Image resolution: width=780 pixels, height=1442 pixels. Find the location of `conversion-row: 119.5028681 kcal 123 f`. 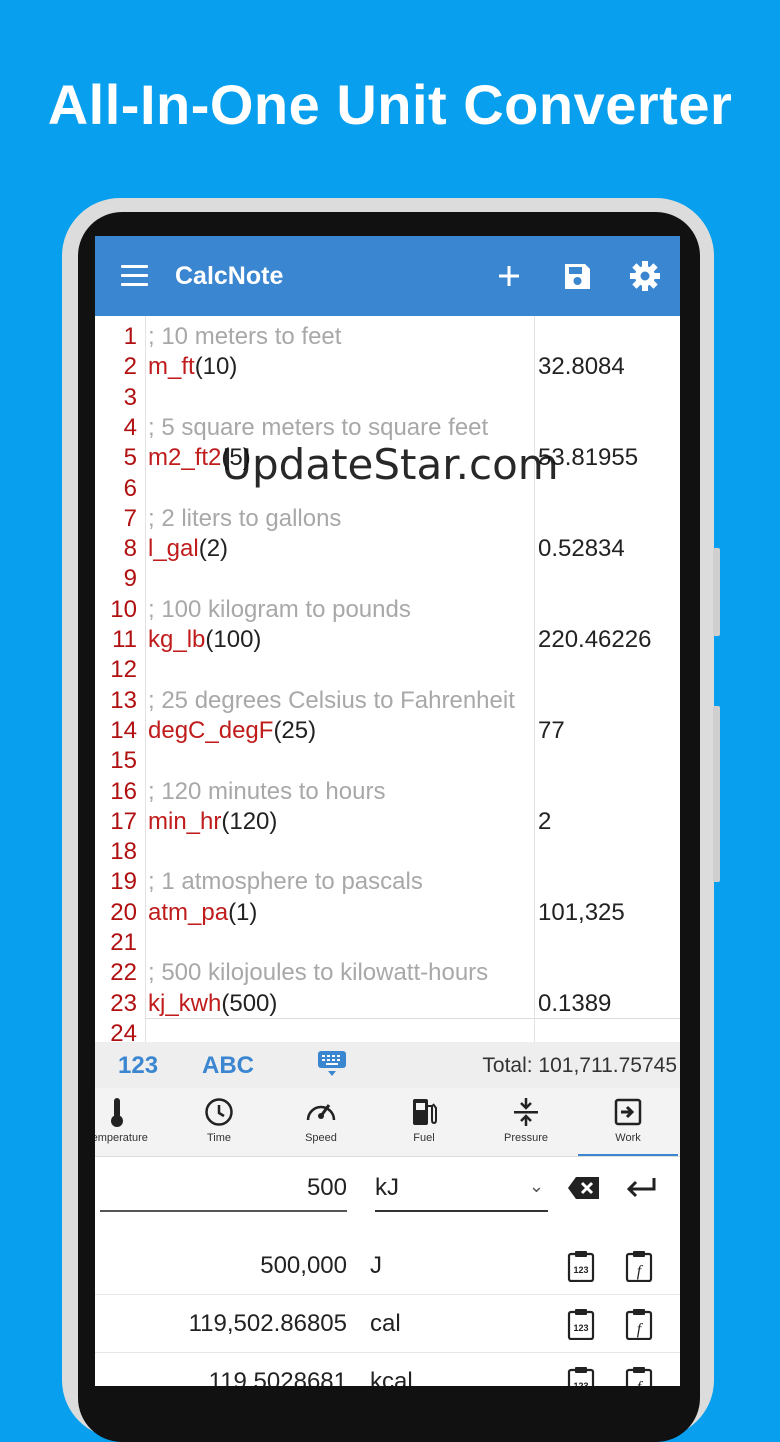

conversion-row: 119.5028681 kcal 123 f is located at coordinates (387, 1369).